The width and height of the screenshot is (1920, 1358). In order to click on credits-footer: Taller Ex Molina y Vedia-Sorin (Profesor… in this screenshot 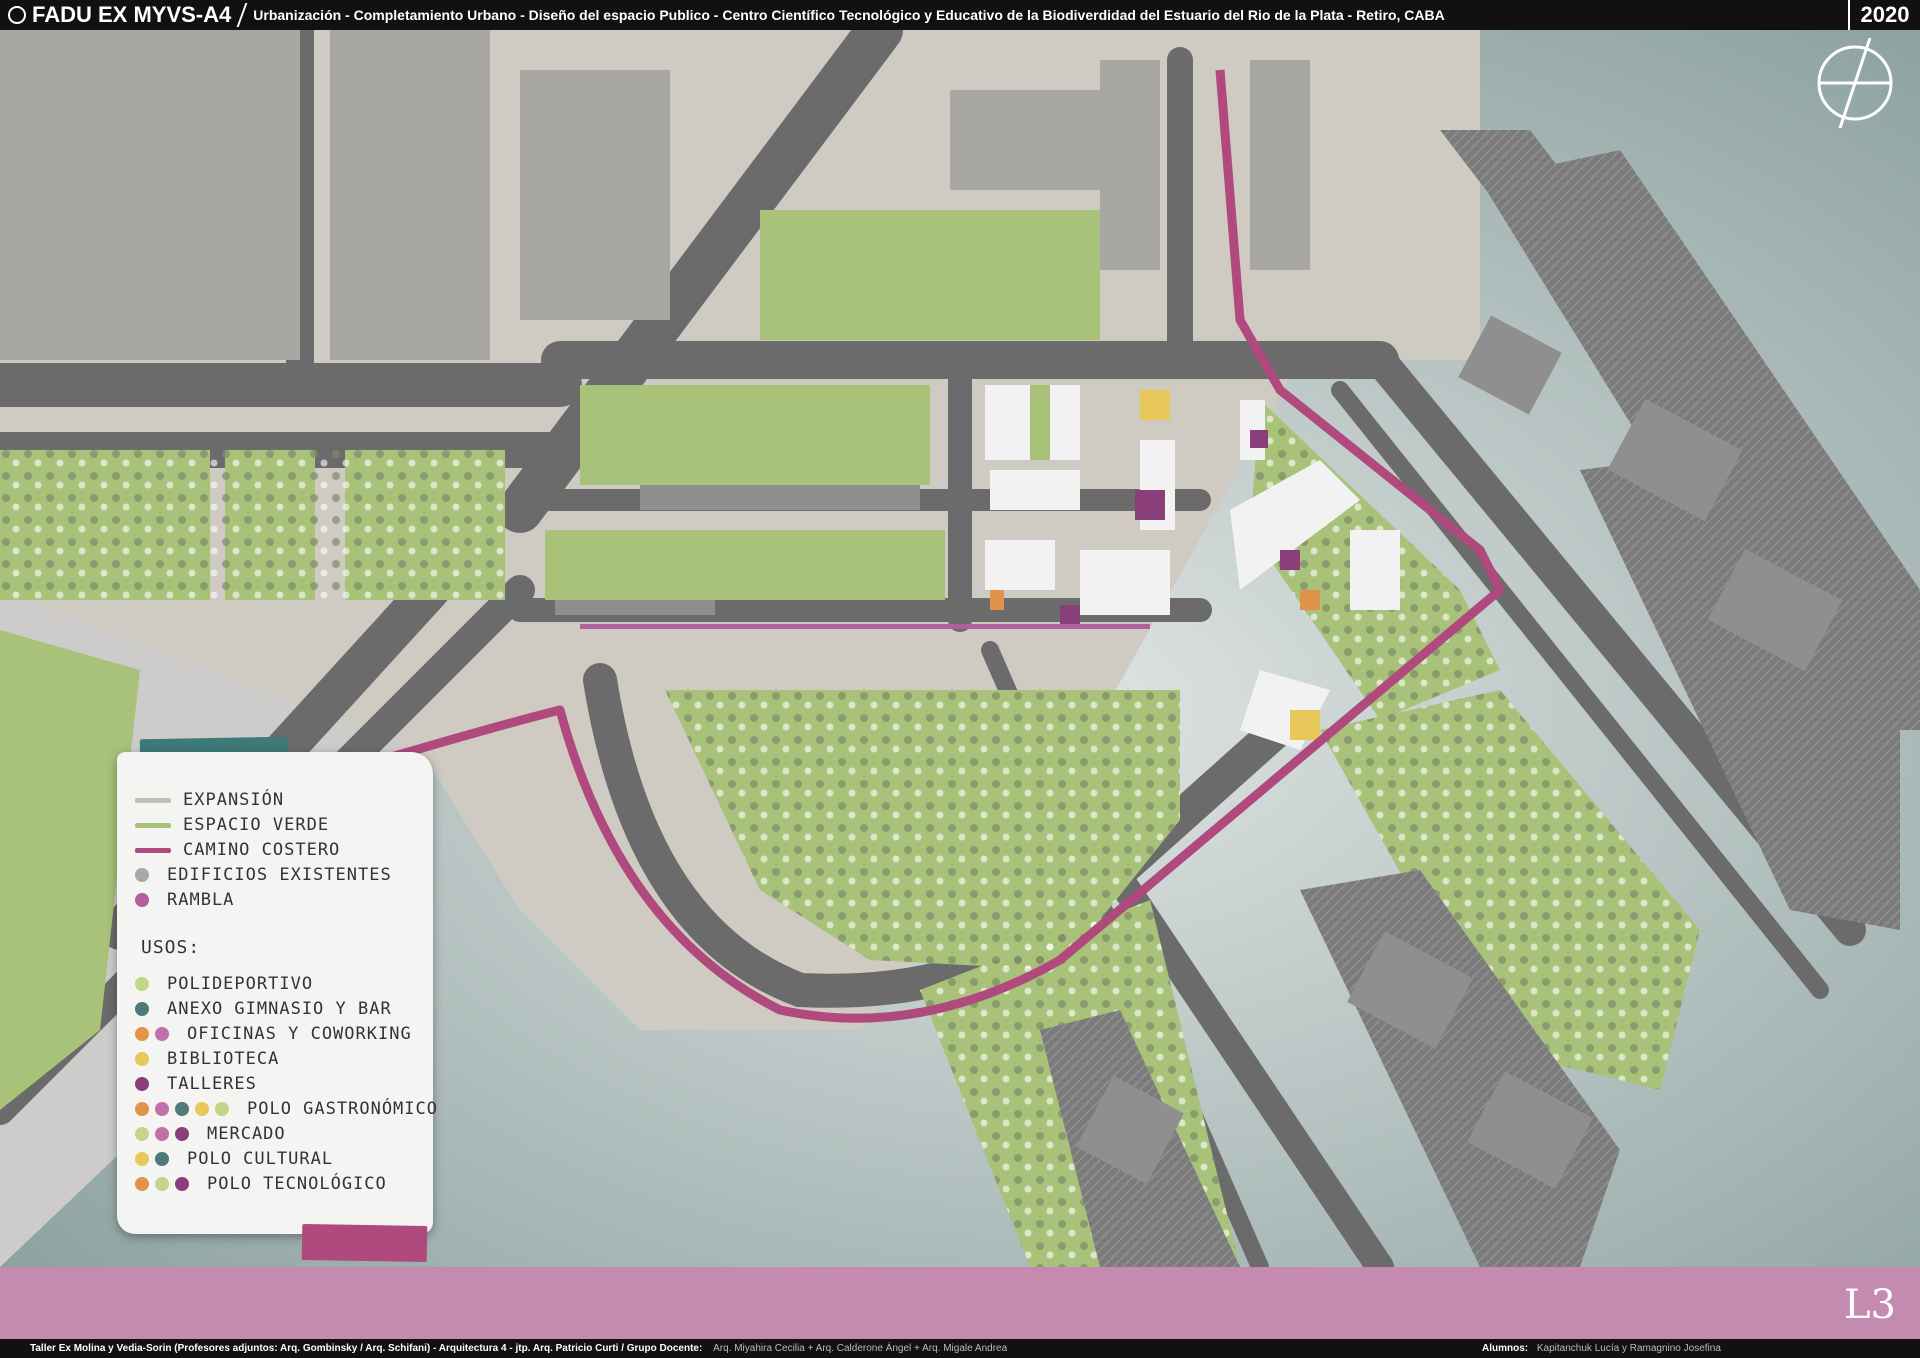, I will do `click(960, 1348)`.